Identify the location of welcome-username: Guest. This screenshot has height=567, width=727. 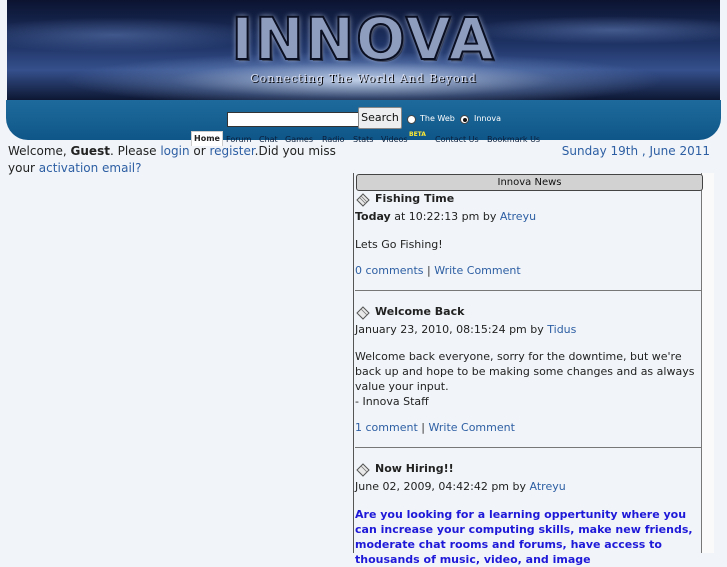
(90, 151).